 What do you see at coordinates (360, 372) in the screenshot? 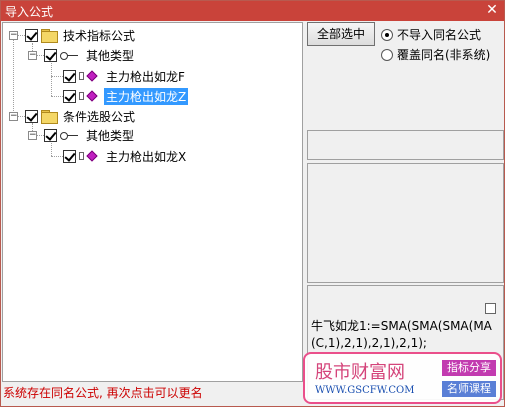
I see `watermark-title: 股市财富网` at bounding box center [360, 372].